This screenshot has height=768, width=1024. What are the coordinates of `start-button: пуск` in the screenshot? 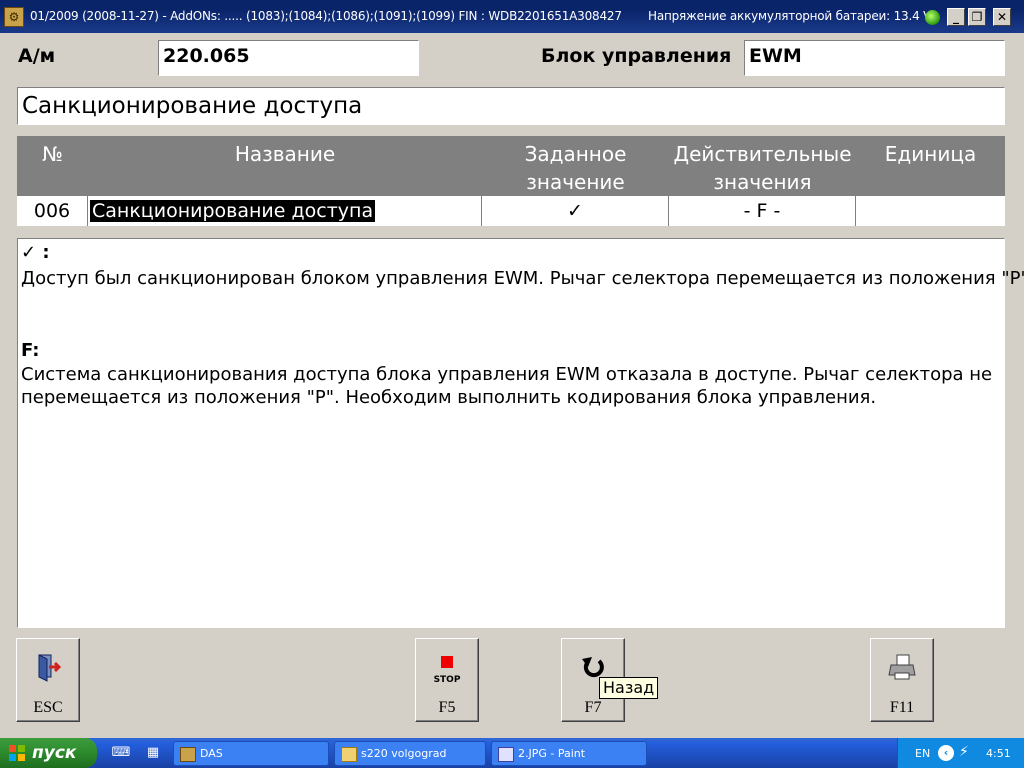 It's located at (48, 753).